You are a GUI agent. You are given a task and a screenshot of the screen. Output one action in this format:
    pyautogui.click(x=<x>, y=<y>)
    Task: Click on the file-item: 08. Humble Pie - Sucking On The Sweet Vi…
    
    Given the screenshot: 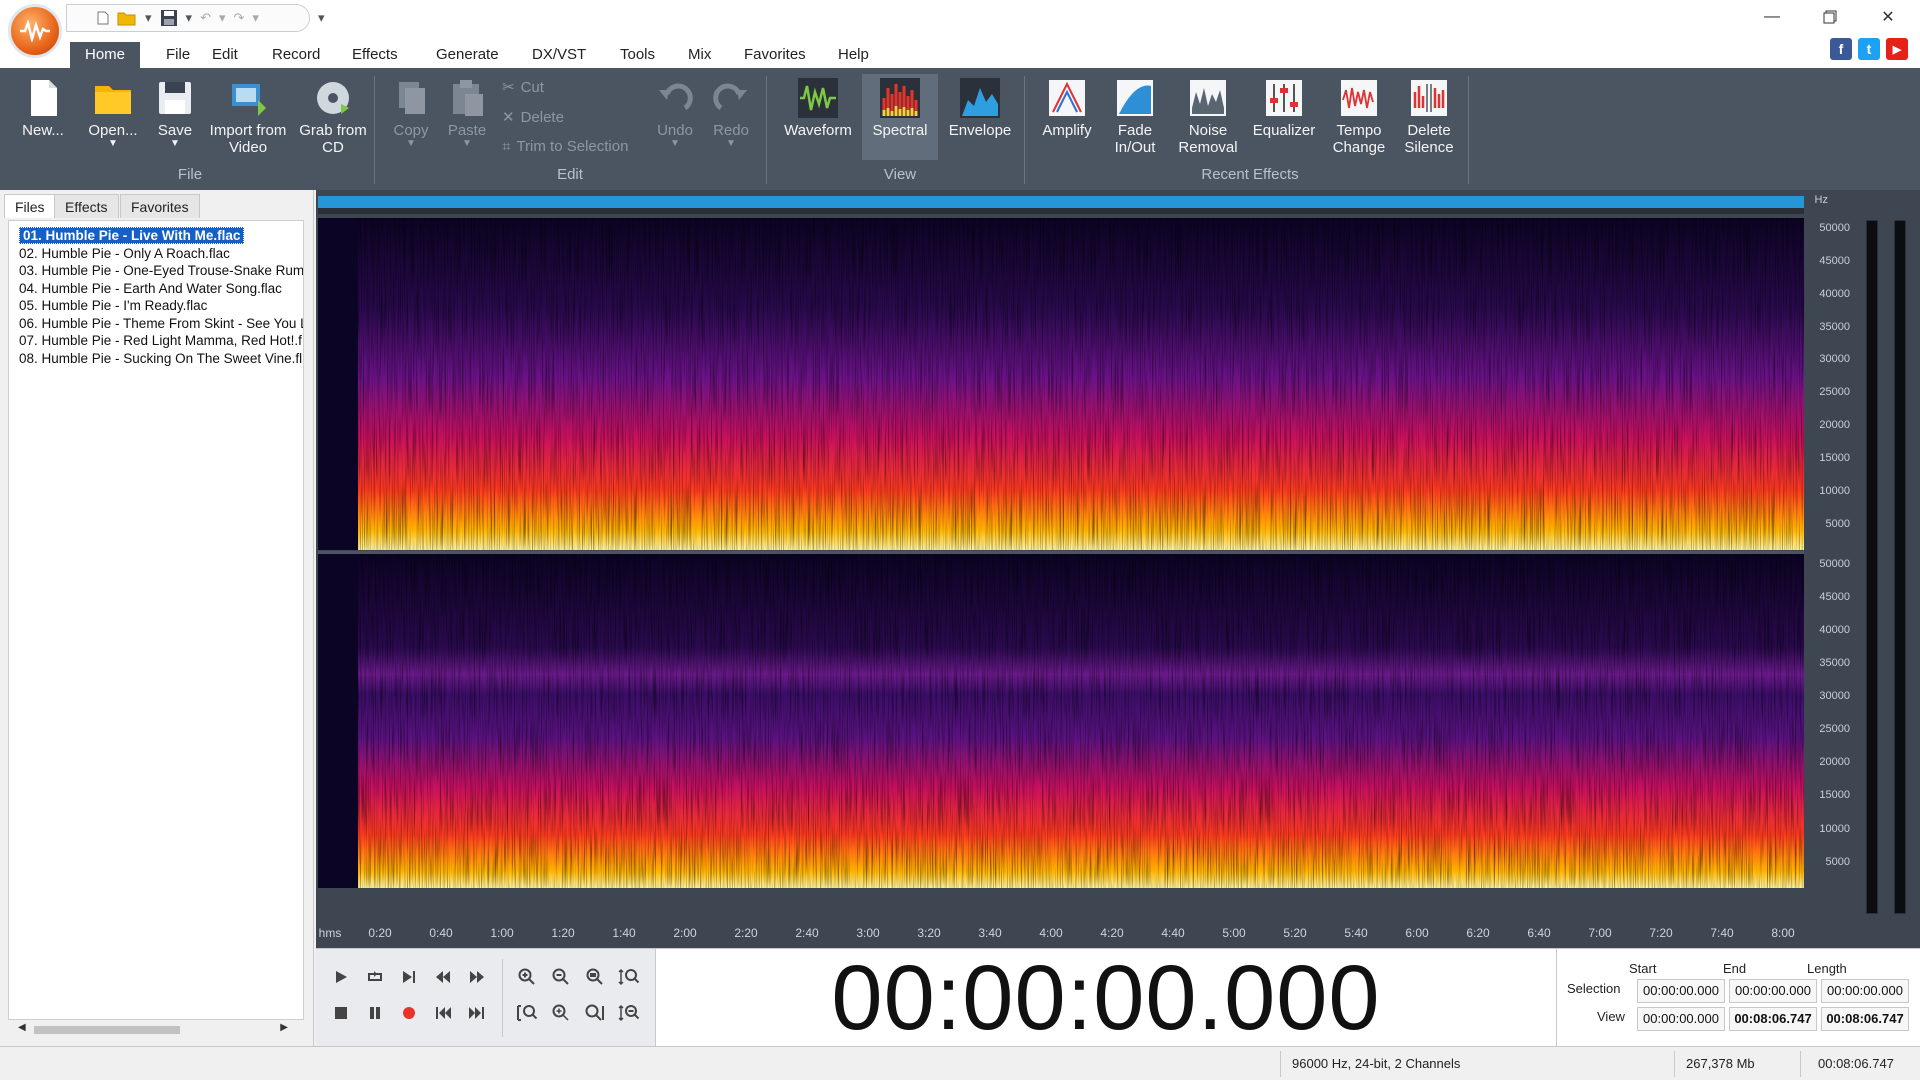 What is the action you would take?
    pyautogui.click(x=156, y=359)
    